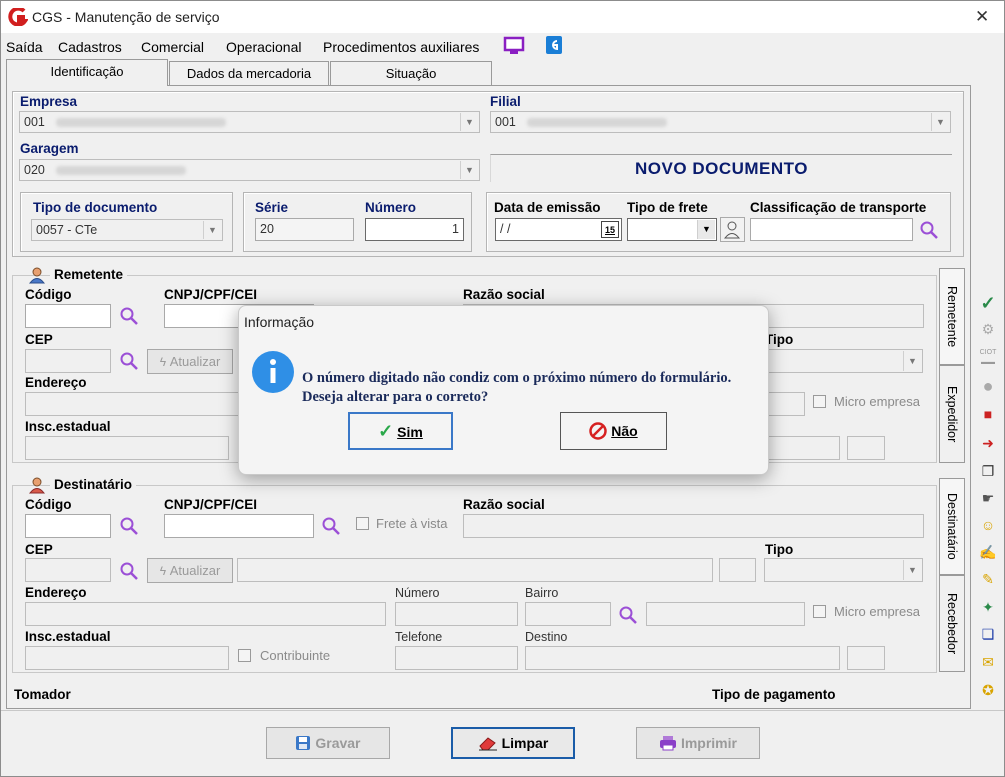 Image resolution: width=1005 pixels, height=777 pixels. Describe the element at coordinates (988, 303) in the screenshot. I see `checkmark-icon: ✓` at that location.